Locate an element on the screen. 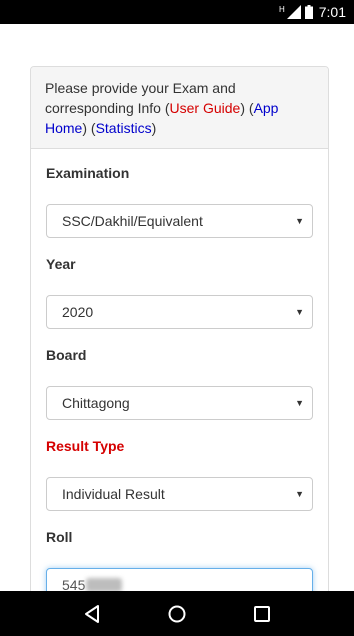  year-value: 2020 is located at coordinates (78, 312).